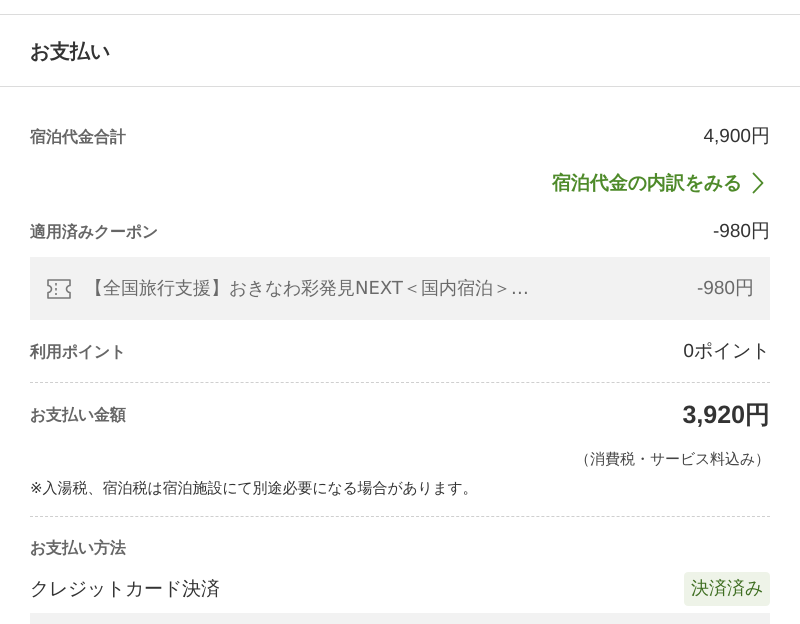 Image resolution: width=800 pixels, height=624 pixels. What do you see at coordinates (726, 415) in the screenshot?
I see `payment-amount-value: 3,920円` at bounding box center [726, 415].